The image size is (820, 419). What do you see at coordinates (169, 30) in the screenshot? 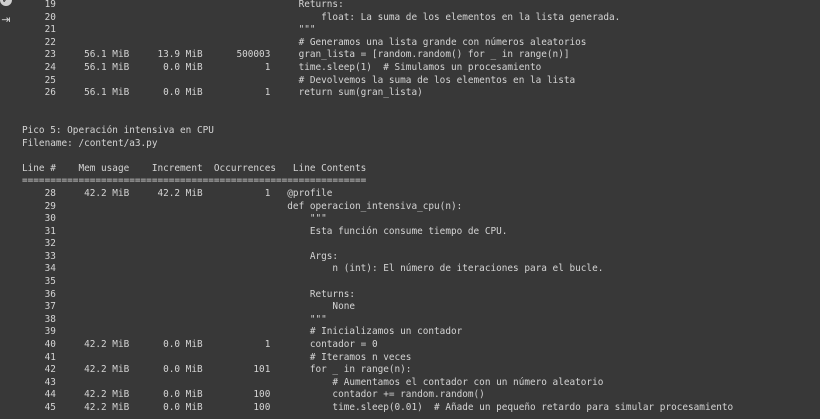
I see `output-line: 21 """` at bounding box center [169, 30].